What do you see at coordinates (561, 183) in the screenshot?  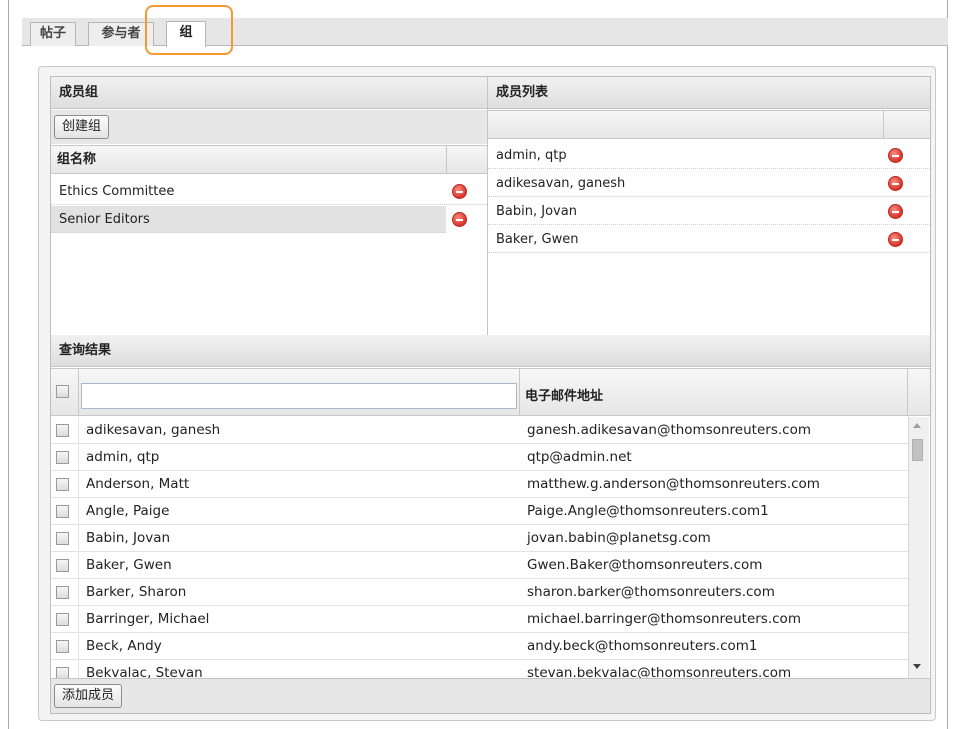 I see `member-name: adikesavan, ganesh` at bounding box center [561, 183].